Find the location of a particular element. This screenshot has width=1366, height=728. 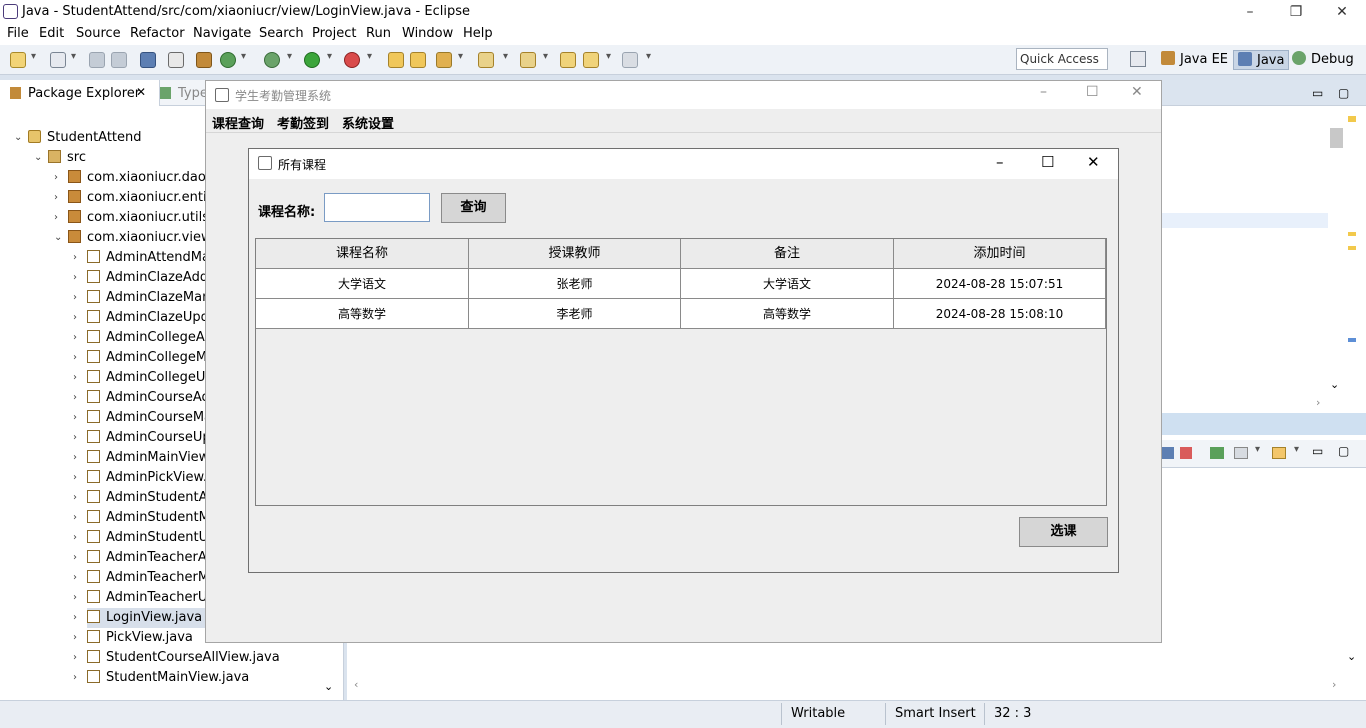

external-tools-icon is located at coordinates (352, 60).